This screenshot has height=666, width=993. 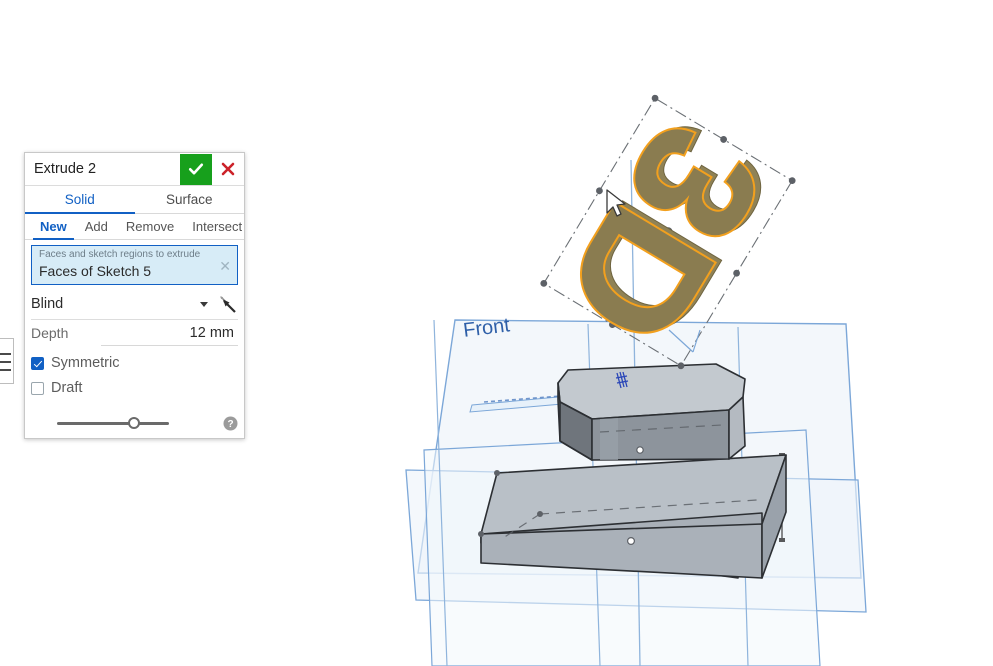 What do you see at coordinates (225, 266) in the screenshot?
I see `selection-clear-icon: ✕` at bounding box center [225, 266].